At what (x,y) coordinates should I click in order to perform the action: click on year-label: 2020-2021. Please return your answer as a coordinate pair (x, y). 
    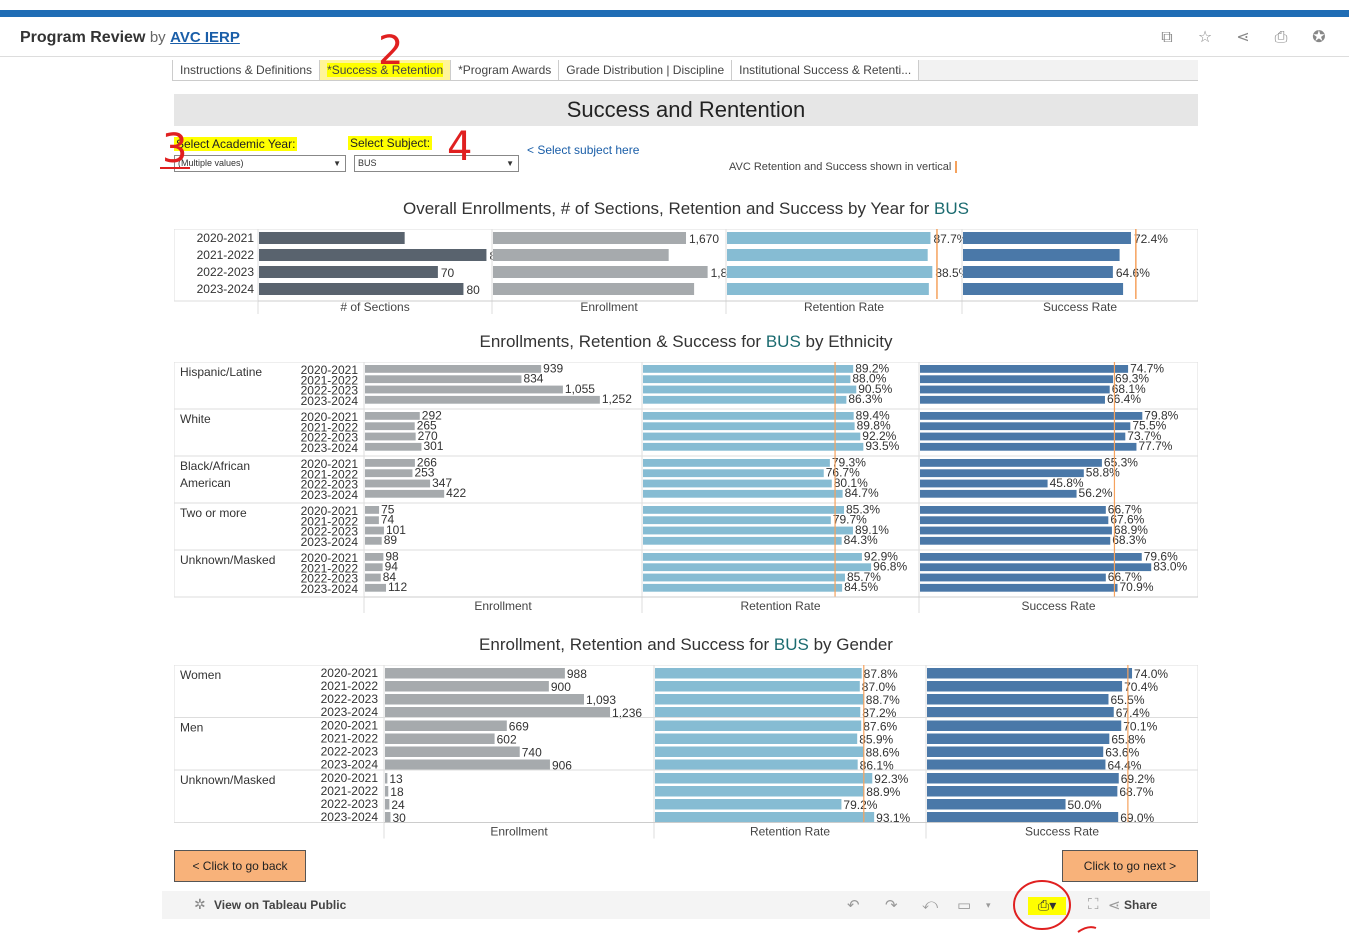
    Looking at the image, I should click on (350, 726).